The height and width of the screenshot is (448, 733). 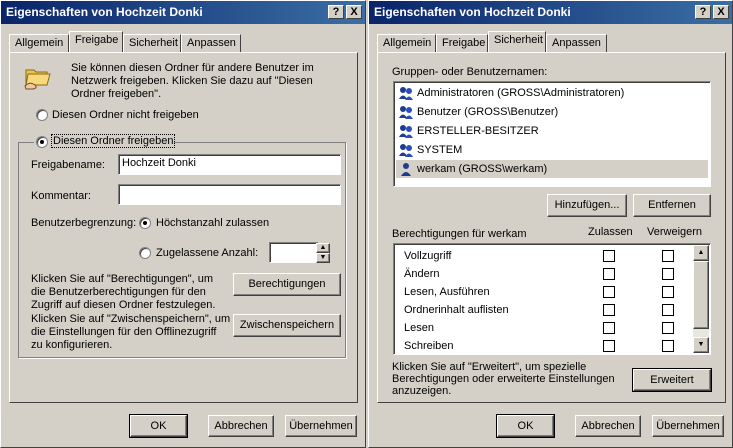 What do you see at coordinates (721, 12) in the screenshot?
I see `right-close-button: X` at bounding box center [721, 12].